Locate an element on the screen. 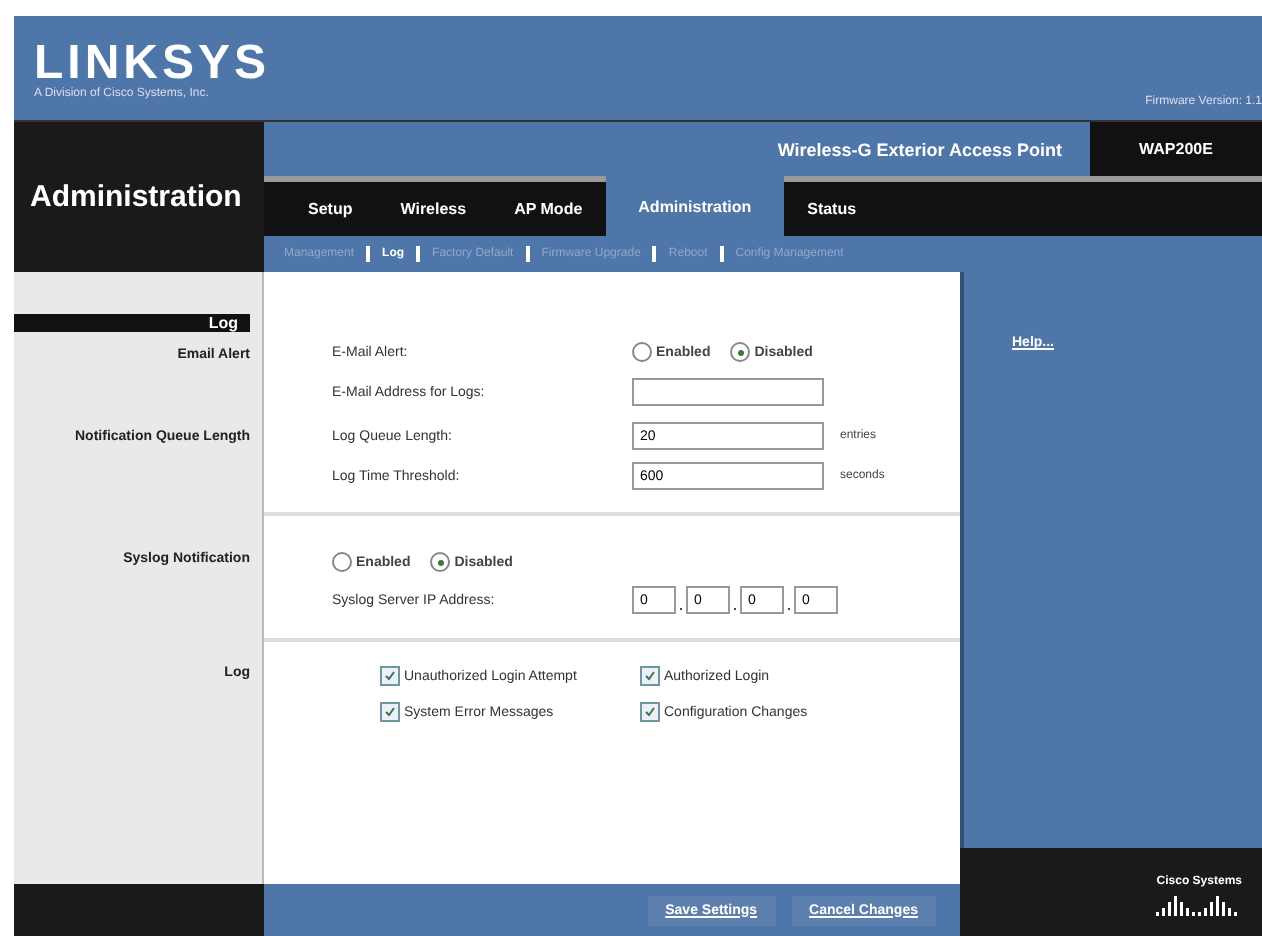 Image resolution: width=1262 pixels, height=936 pixels. email-input is located at coordinates (728, 392).